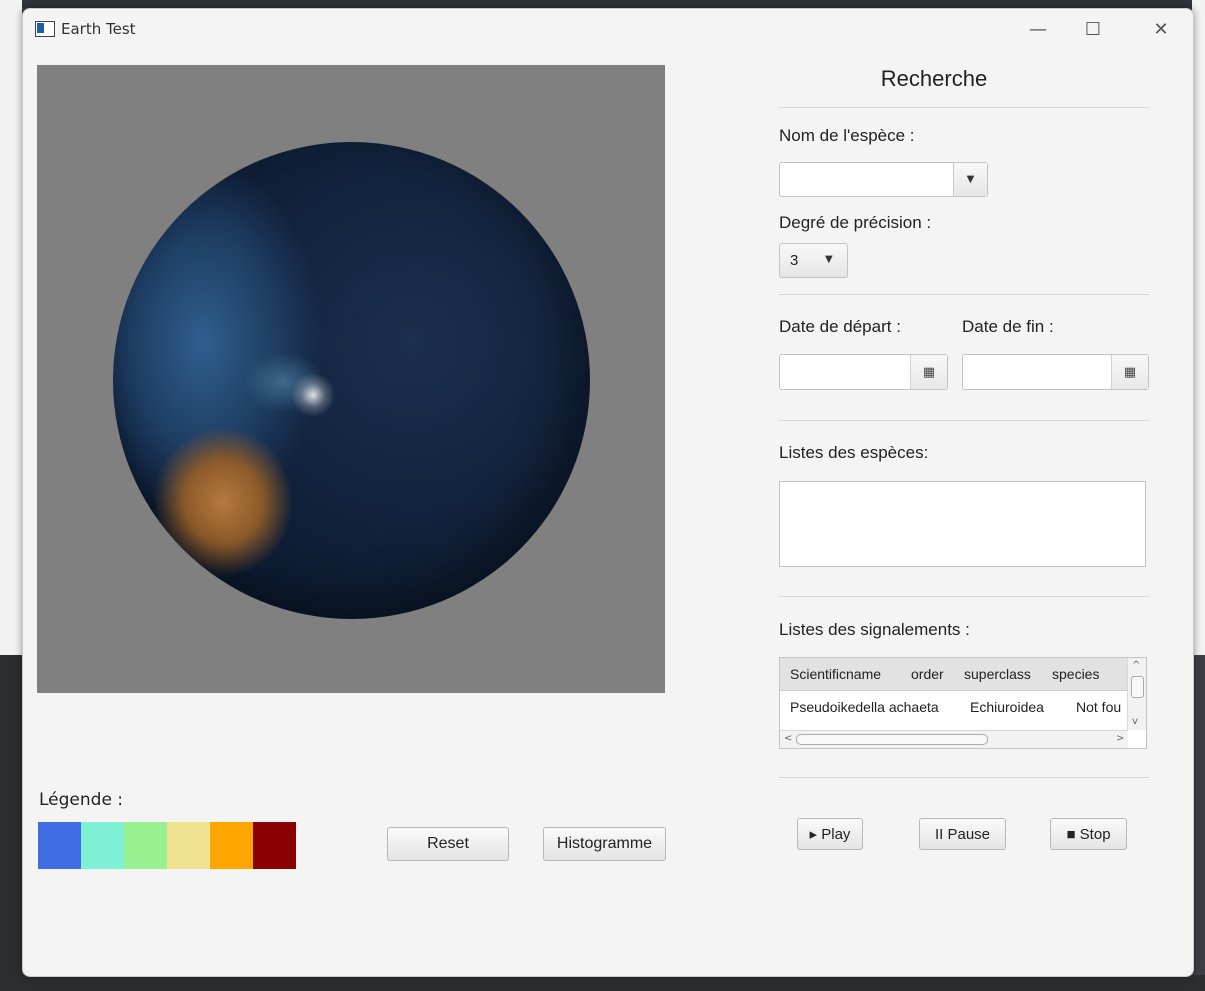  I want to click on table-cell: Echiuroidea, so click(1007, 707).